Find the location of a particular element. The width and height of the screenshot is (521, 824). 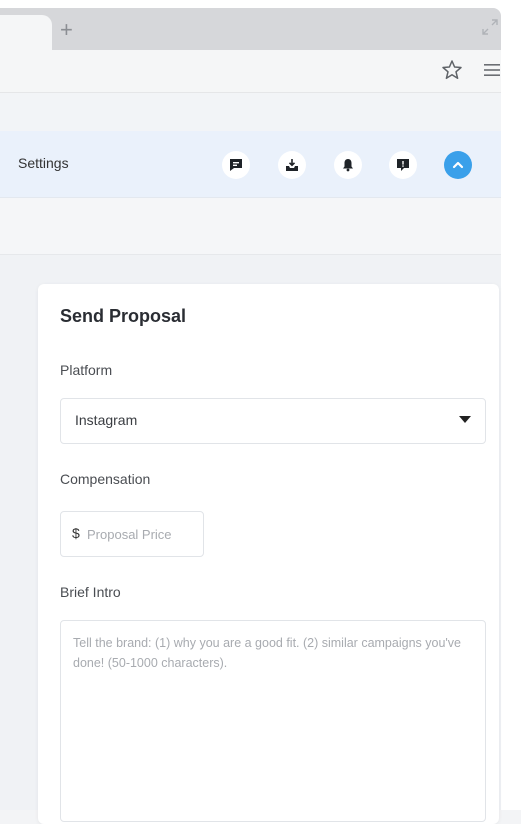

app-header: Settings is located at coordinates (250, 164).